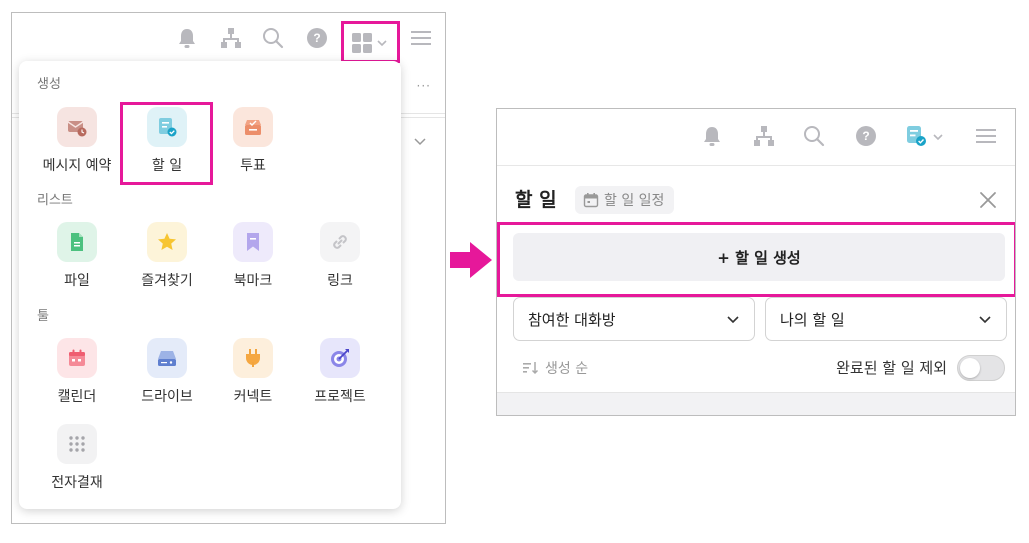  Describe the element at coordinates (340, 242) in the screenshot. I see `link-icon` at that location.